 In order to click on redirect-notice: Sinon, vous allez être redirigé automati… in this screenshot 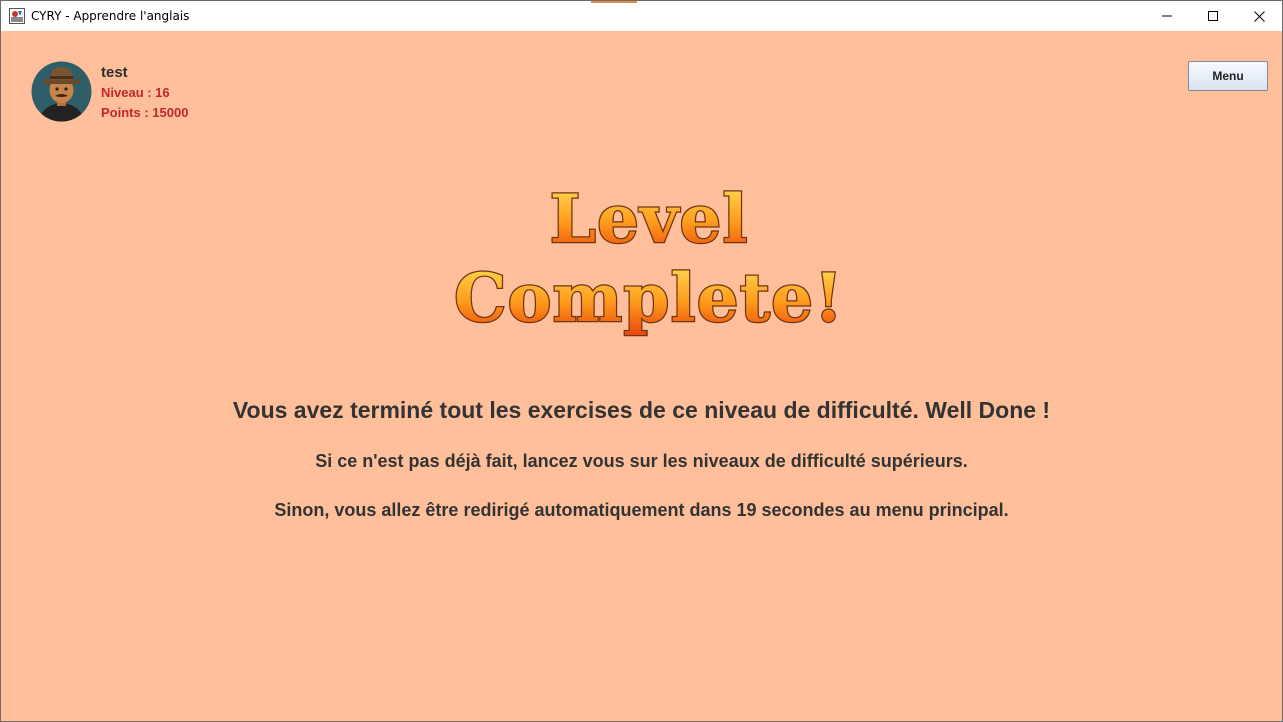, I will do `click(641, 510)`.